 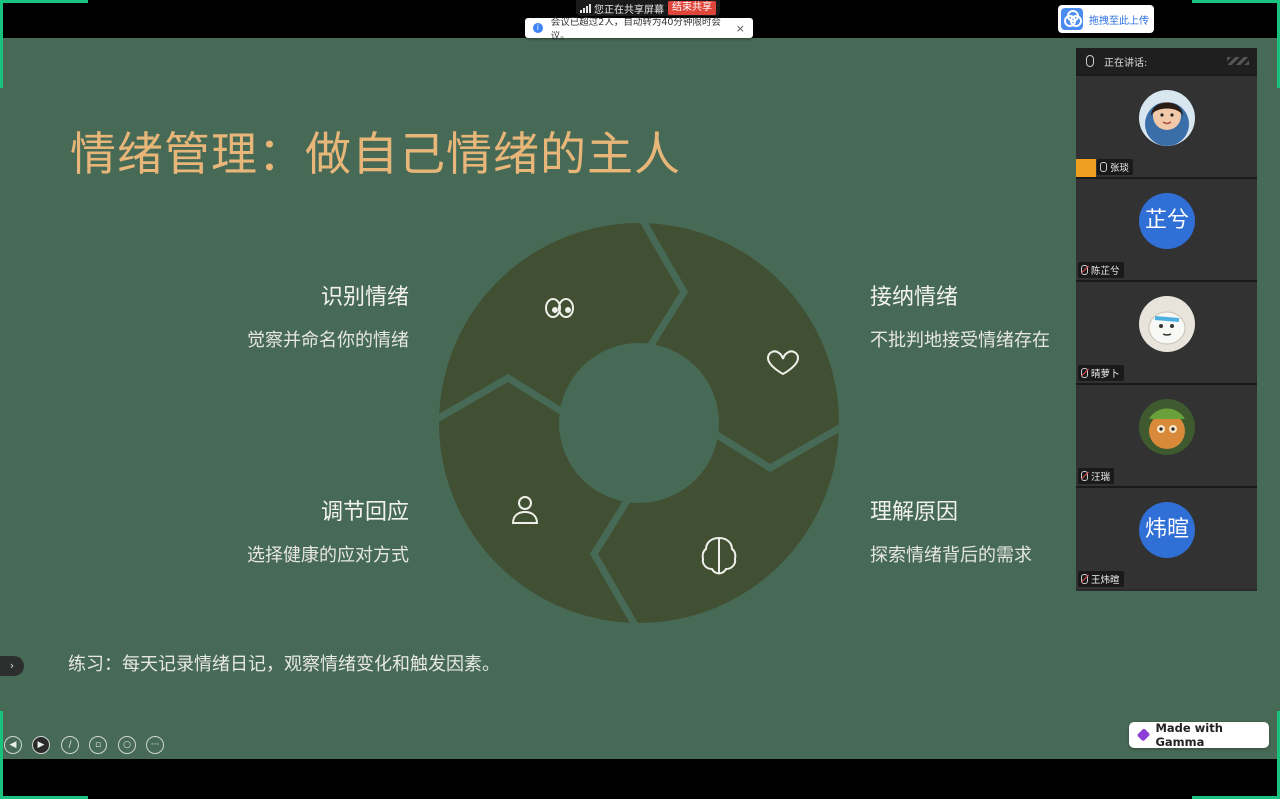 I want to click on gamma-badge-label: Made with Gamma, so click(x=1189, y=735).